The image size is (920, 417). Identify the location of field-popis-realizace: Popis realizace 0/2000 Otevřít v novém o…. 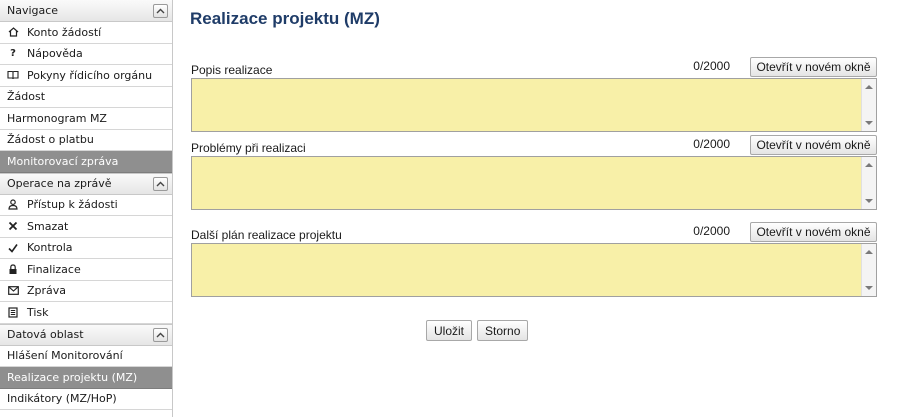
(534, 94).